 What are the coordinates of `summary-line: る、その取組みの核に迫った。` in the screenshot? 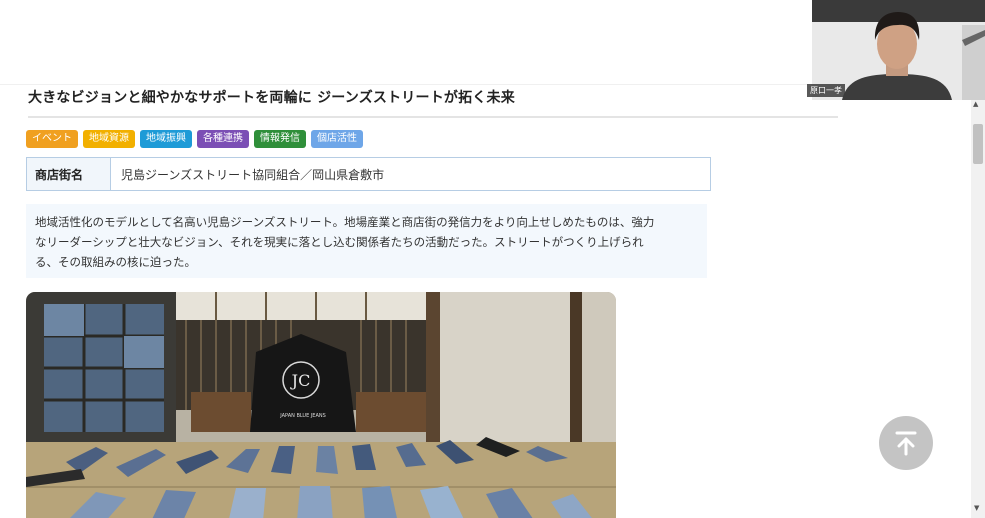 It's located at (115, 262).